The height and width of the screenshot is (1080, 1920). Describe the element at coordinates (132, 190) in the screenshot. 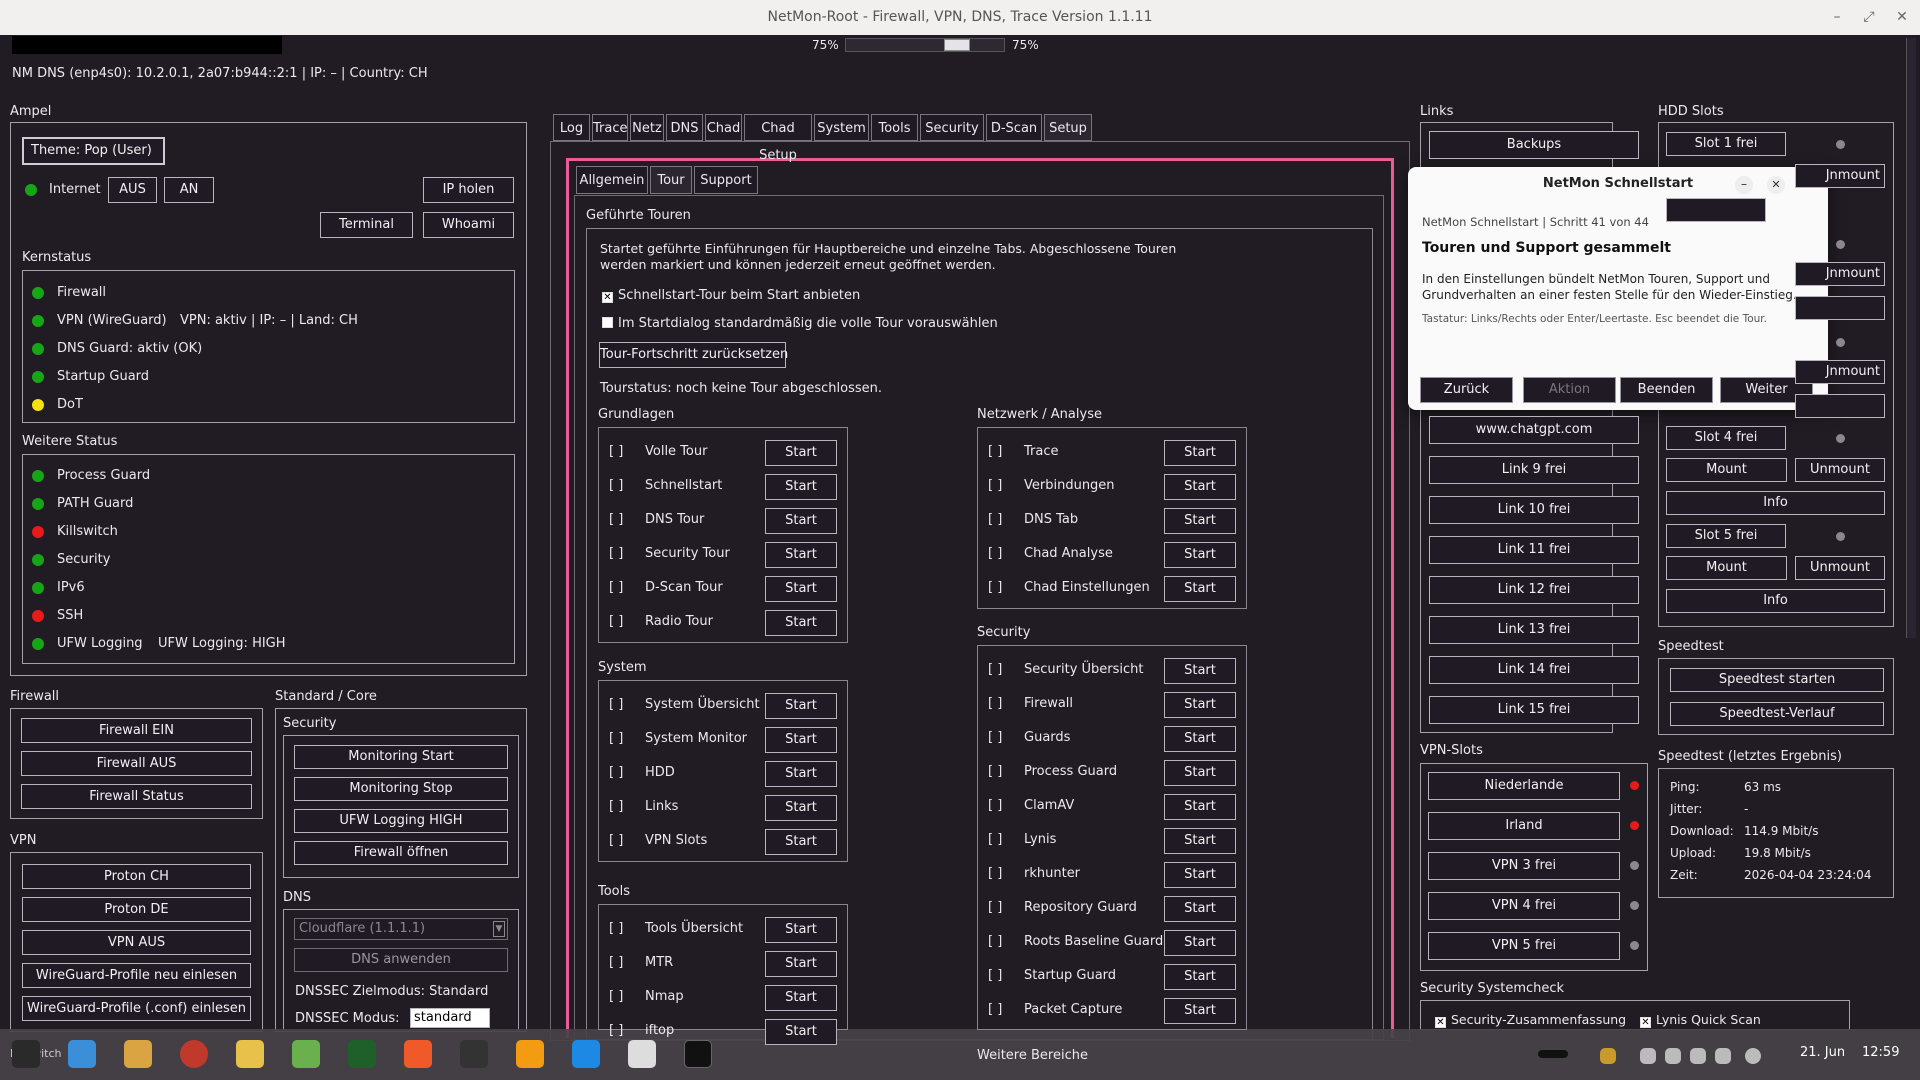

I see `internet-aus-button: AUS` at that location.